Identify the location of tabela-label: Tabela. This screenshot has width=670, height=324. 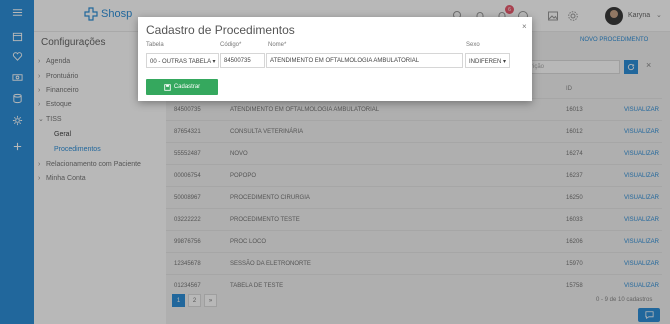
(155, 45).